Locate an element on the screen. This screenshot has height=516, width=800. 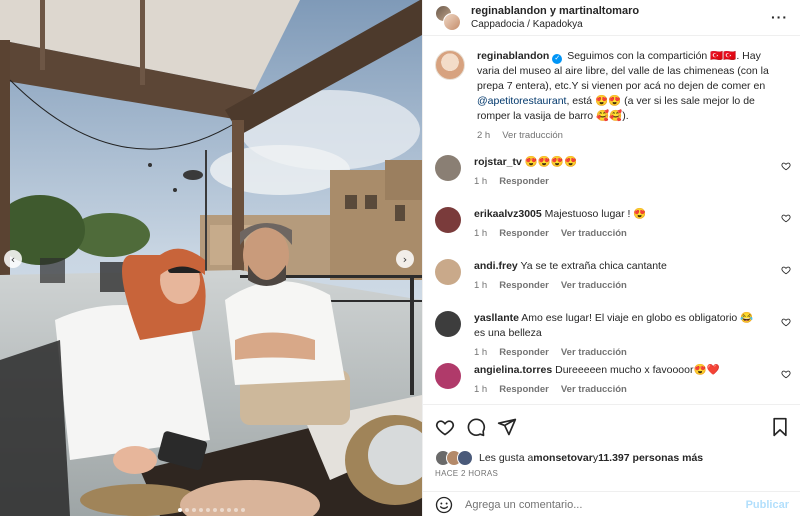
comment-input is located at coordinates (605, 504).